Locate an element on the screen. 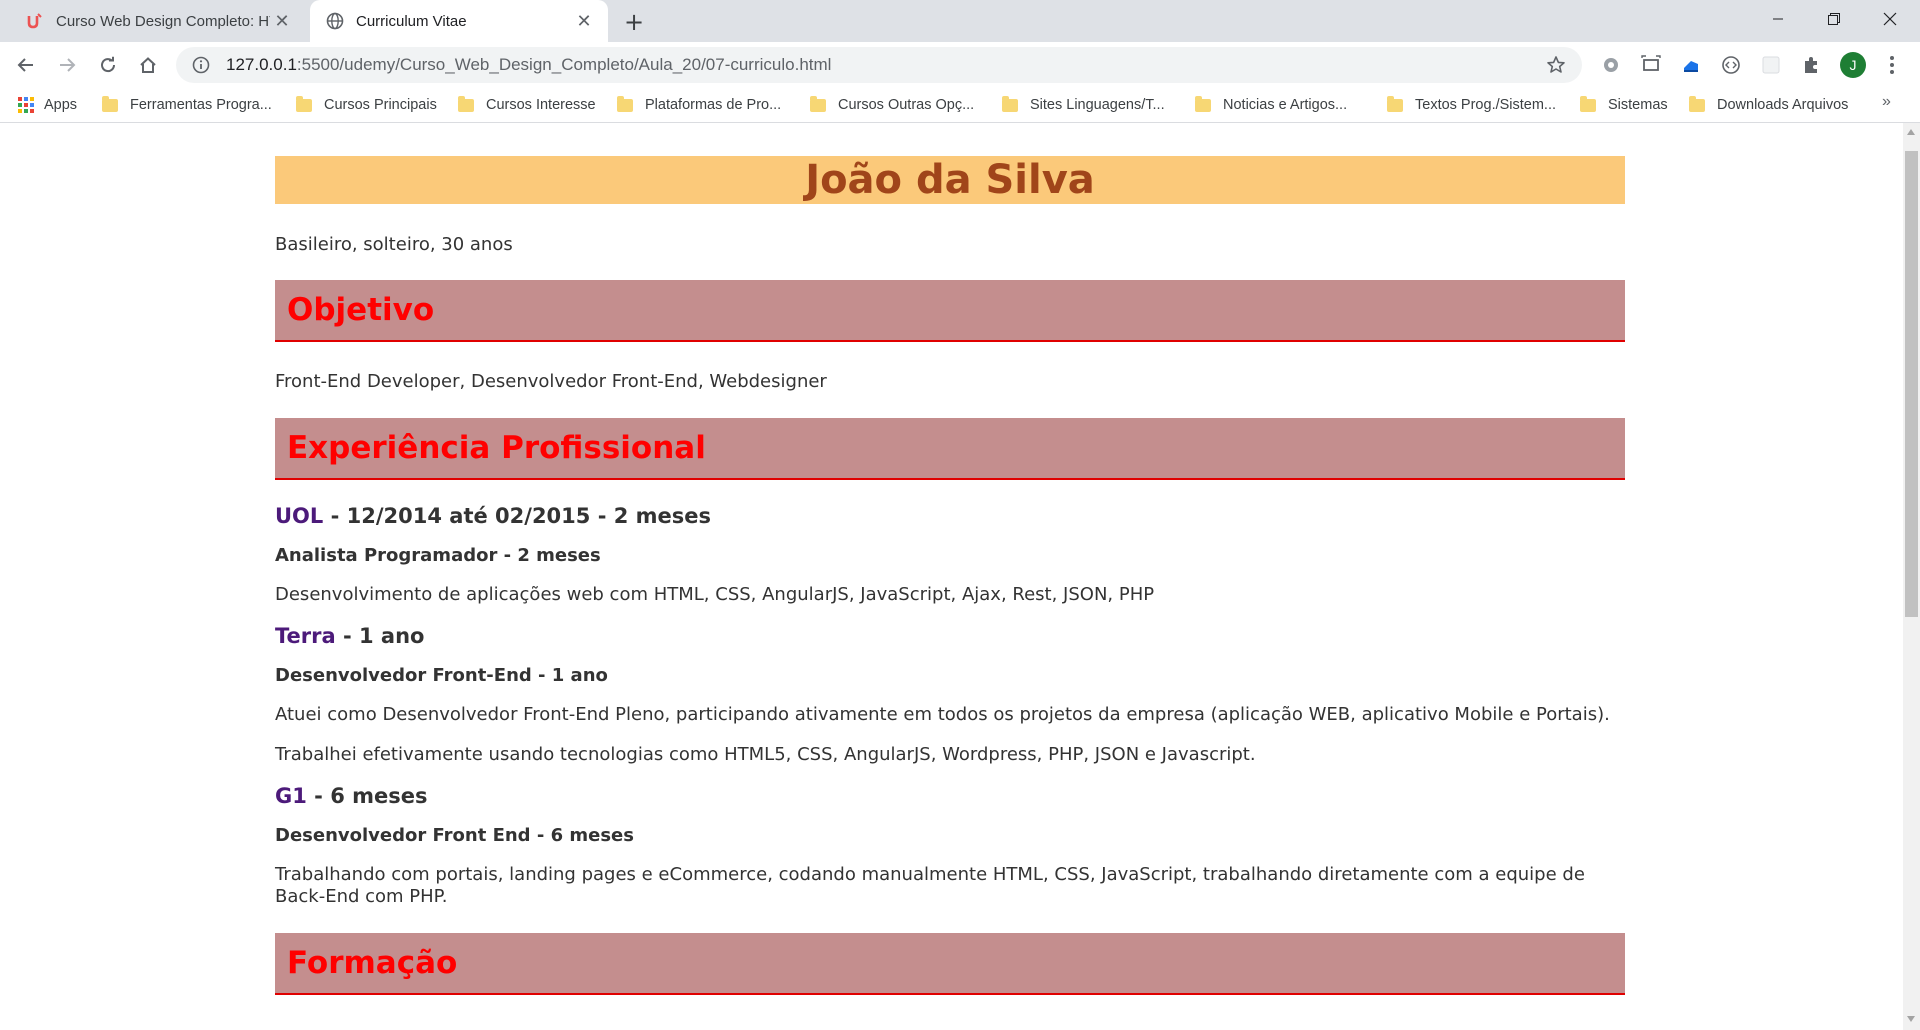 This screenshot has height=1030, width=1920. job-period: - 6 meses is located at coordinates (367, 796).